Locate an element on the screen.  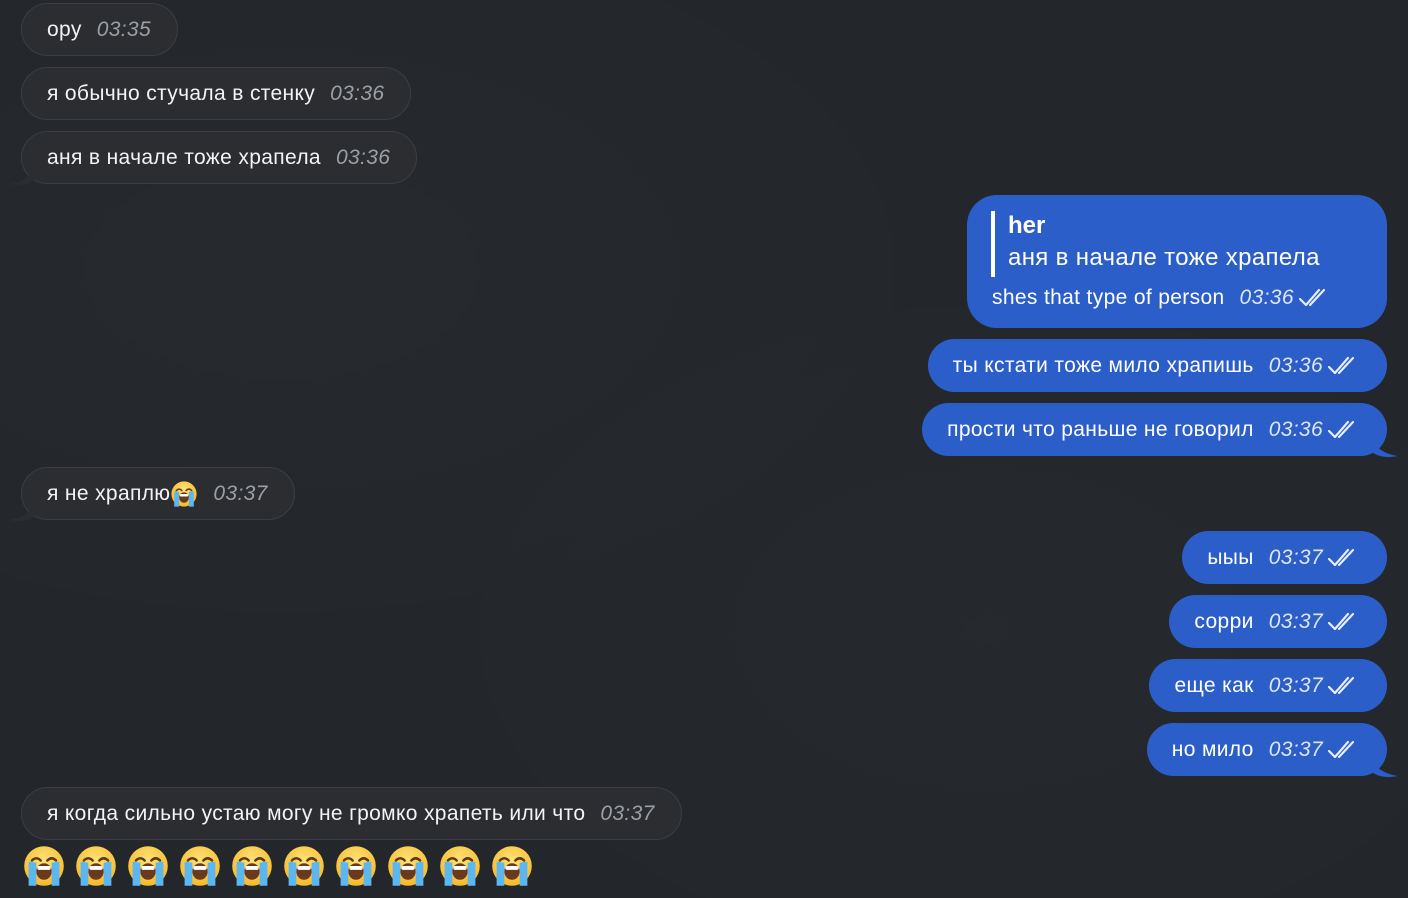
message-incoming: ору 03:35 is located at coordinates (99, 29).